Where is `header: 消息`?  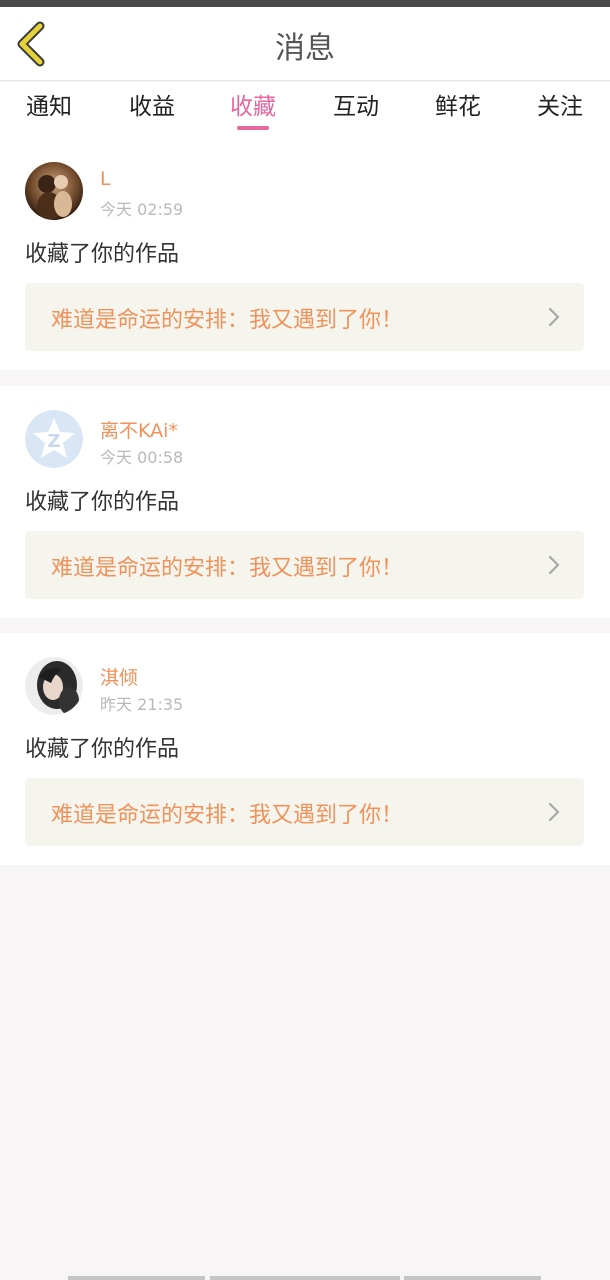 header: 消息 is located at coordinates (305, 44).